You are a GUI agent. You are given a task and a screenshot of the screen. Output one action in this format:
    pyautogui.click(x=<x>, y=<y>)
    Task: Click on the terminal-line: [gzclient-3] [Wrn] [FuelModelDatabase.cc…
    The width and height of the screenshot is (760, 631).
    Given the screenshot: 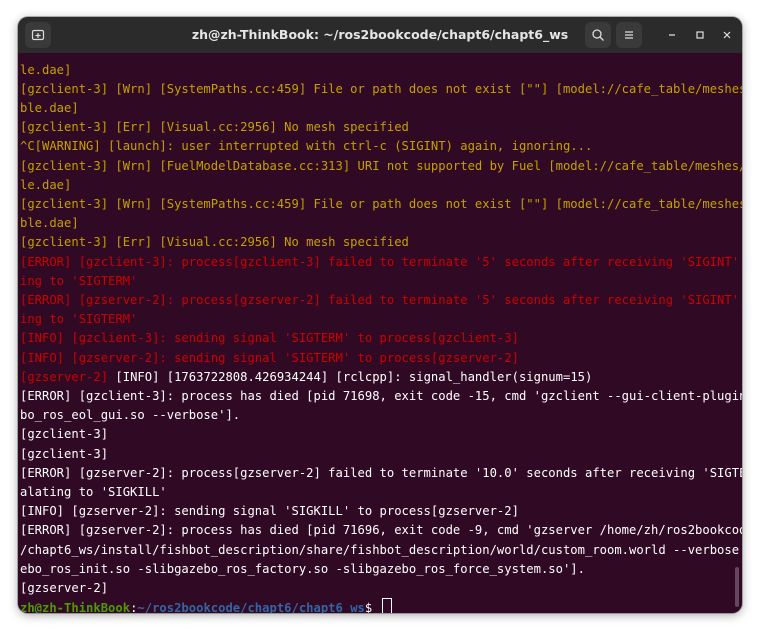 What is the action you would take?
    pyautogui.click(x=381, y=166)
    